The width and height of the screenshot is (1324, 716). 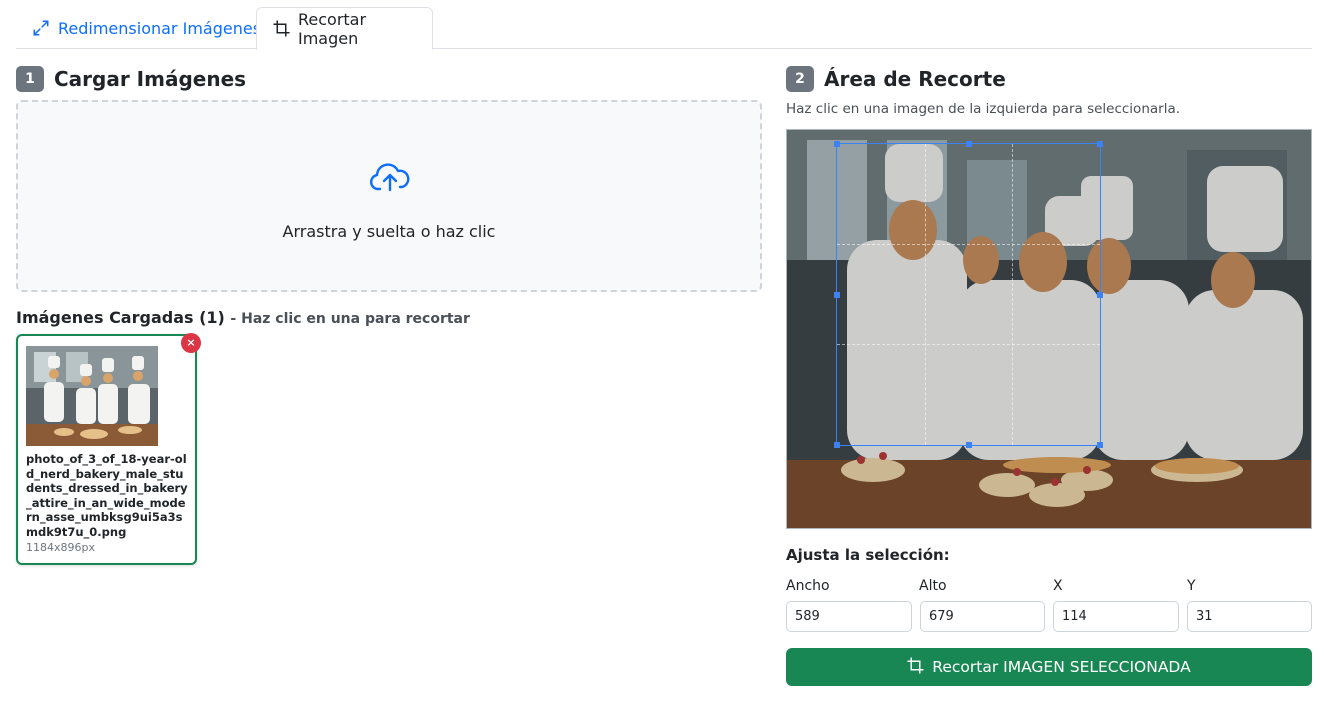 What do you see at coordinates (837, 295) in the screenshot?
I see `resize-handle-w` at bounding box center [837, 295].